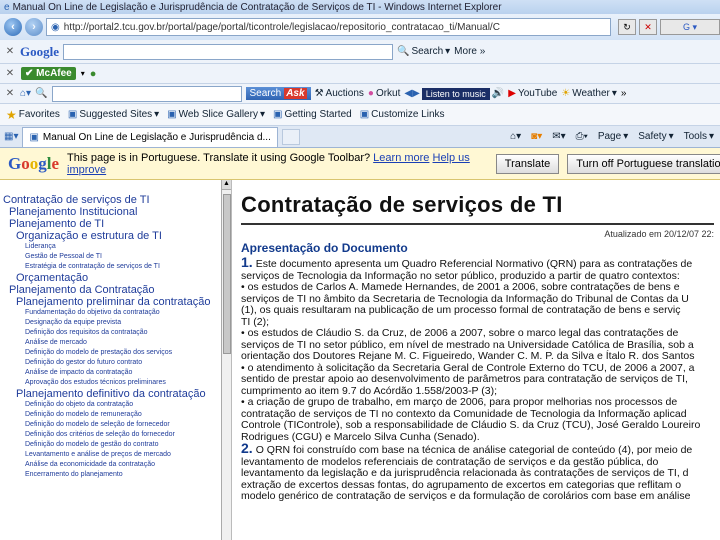 The image size is (720, 540). What do you see at coordinates (655, 136) in the screenshot?
I see `safety-menu: Safety ▾` at bounding box center [655, 136].